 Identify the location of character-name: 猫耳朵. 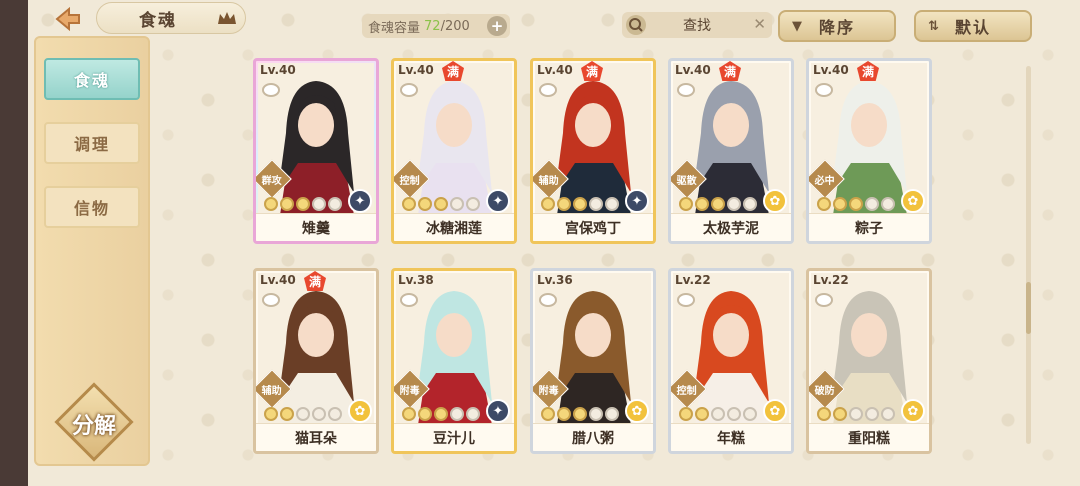
(316, 437).